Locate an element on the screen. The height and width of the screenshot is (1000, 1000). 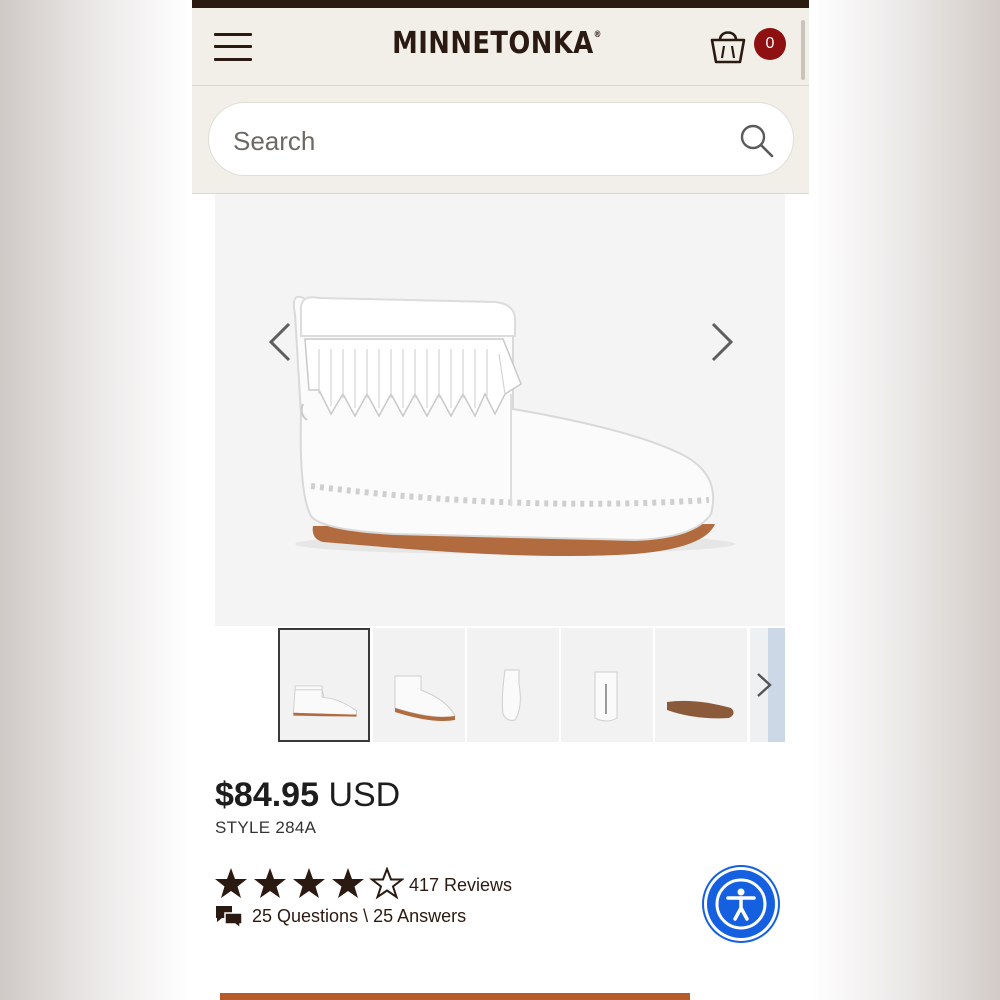
search-input is located at coordinates (473, 141).